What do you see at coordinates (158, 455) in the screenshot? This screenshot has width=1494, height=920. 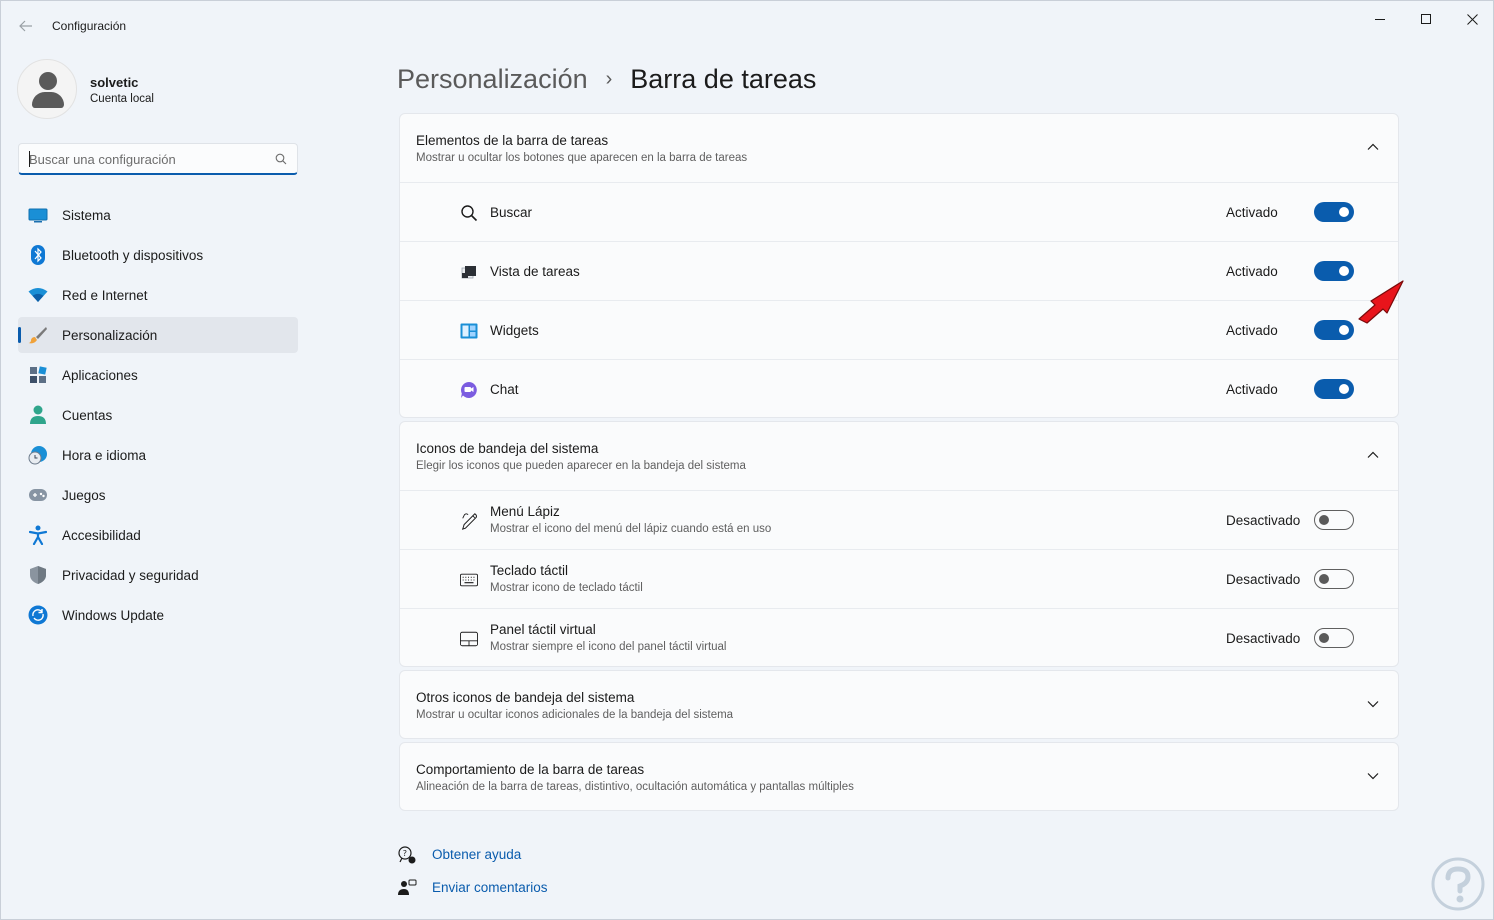 I see `sidebar-item-hora: Hora e idioma` at bounding box center [158, 455].